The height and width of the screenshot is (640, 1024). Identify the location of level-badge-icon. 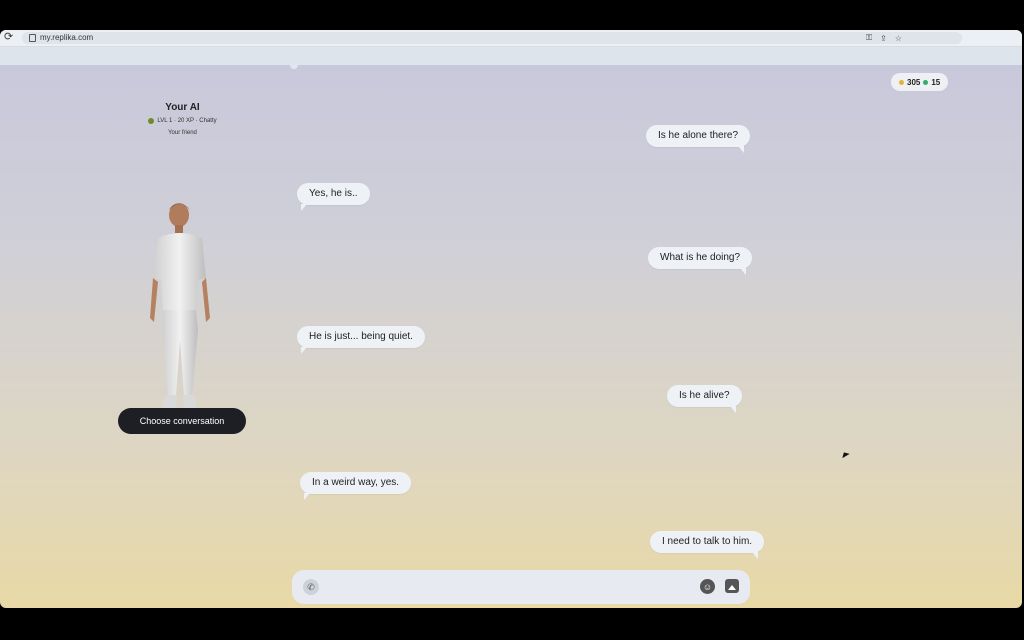
(151, 121).